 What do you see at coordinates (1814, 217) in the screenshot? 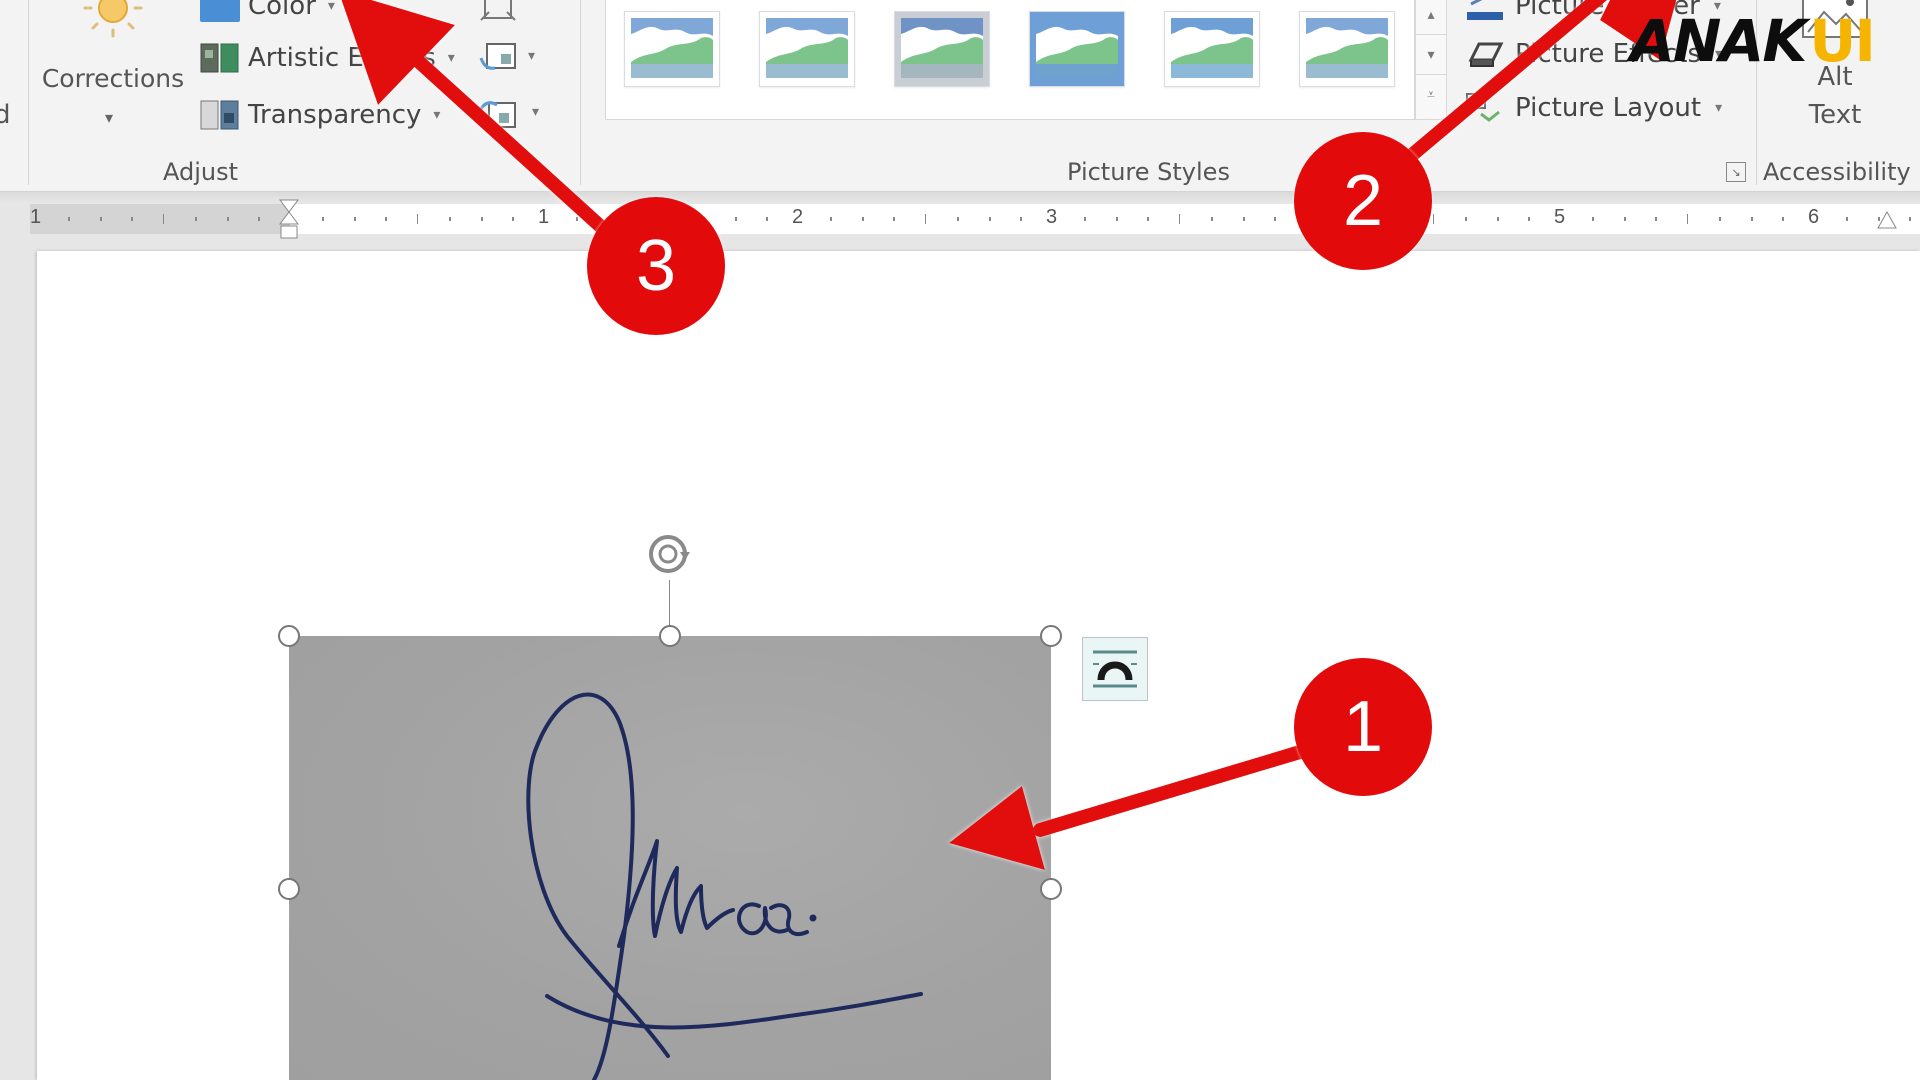
I see `ruler-number: 6` at bounding box center [1814, 217].